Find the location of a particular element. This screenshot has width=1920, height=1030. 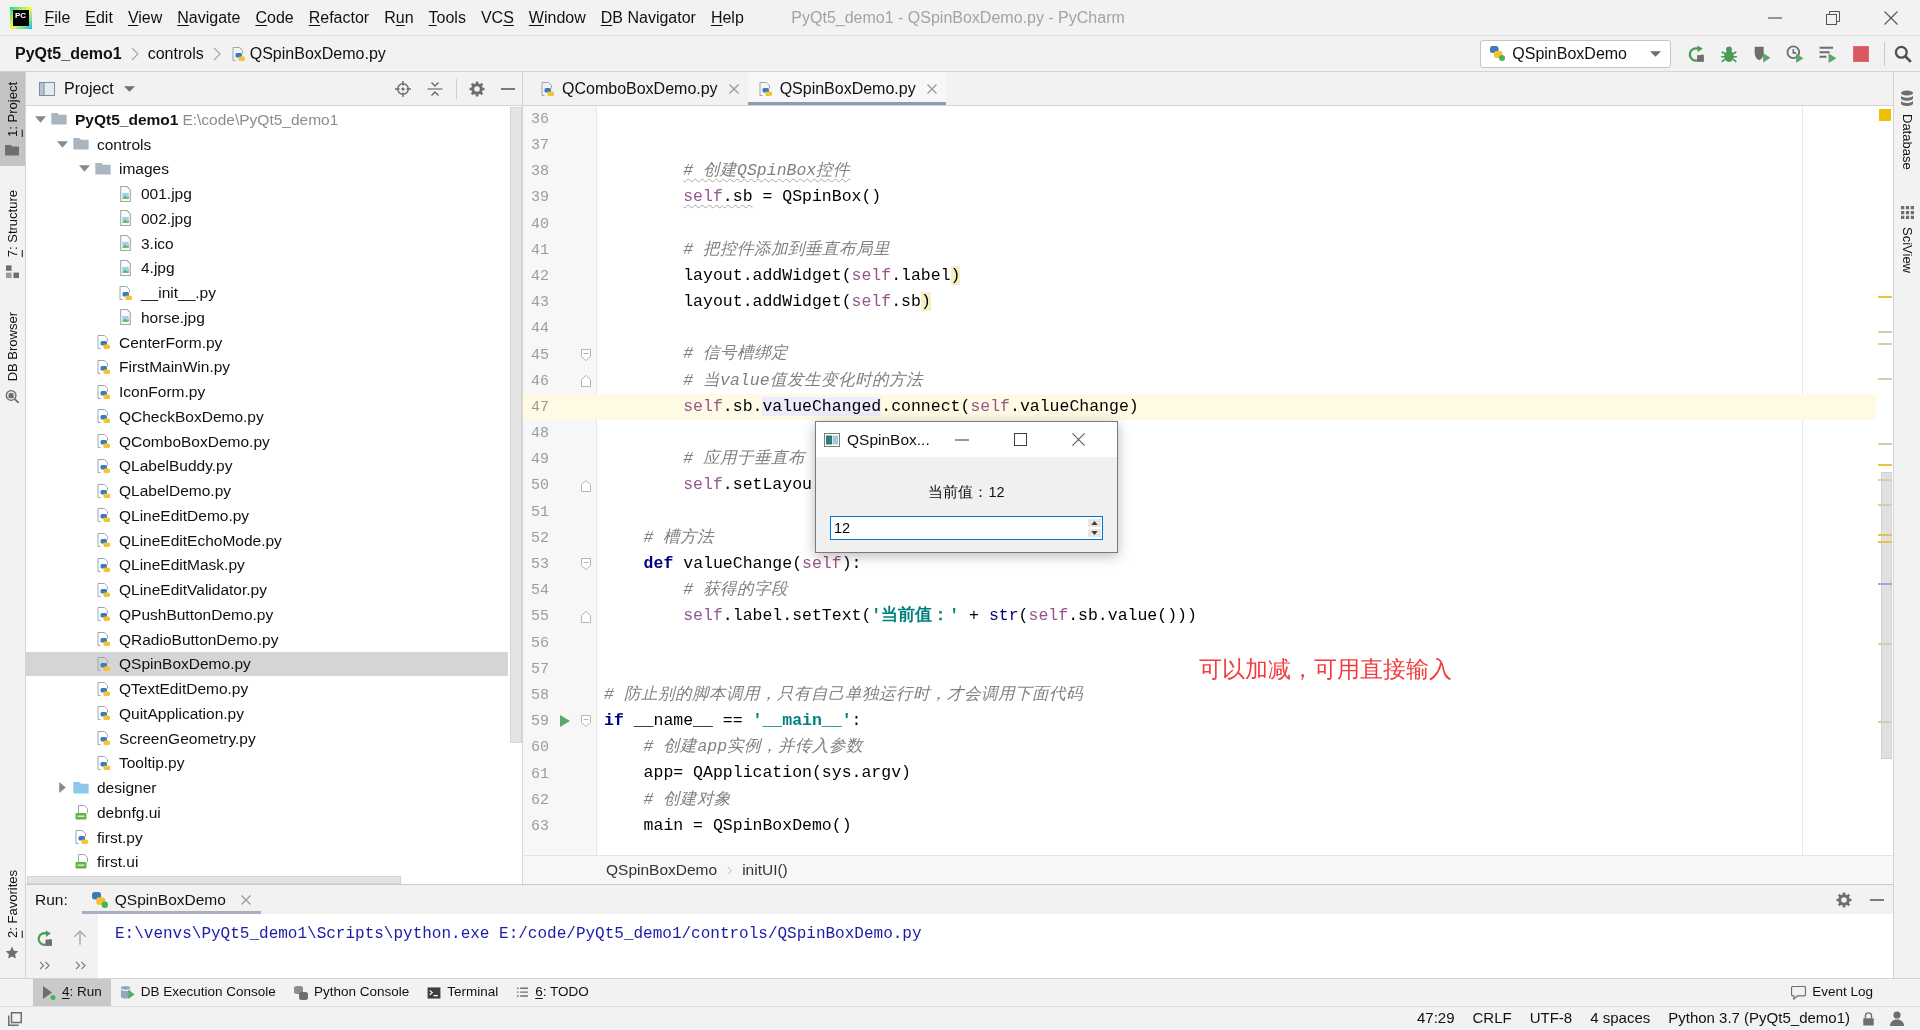

tree-item: 3.ico is located at coordinates (267, 243).